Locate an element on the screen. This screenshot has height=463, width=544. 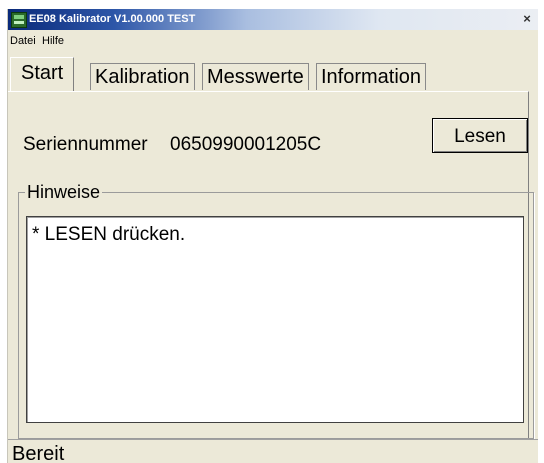
window-title: EE08 Kalibrator V1.00.000 TEST is located at coordinates (112, 19).